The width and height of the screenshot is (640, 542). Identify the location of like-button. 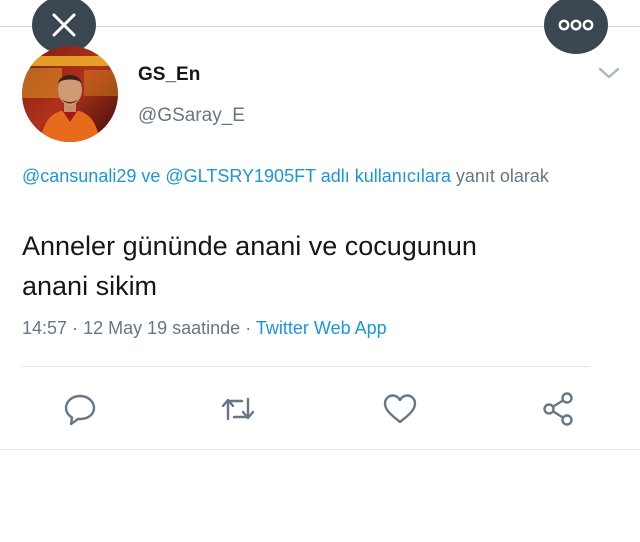
(400, 409).